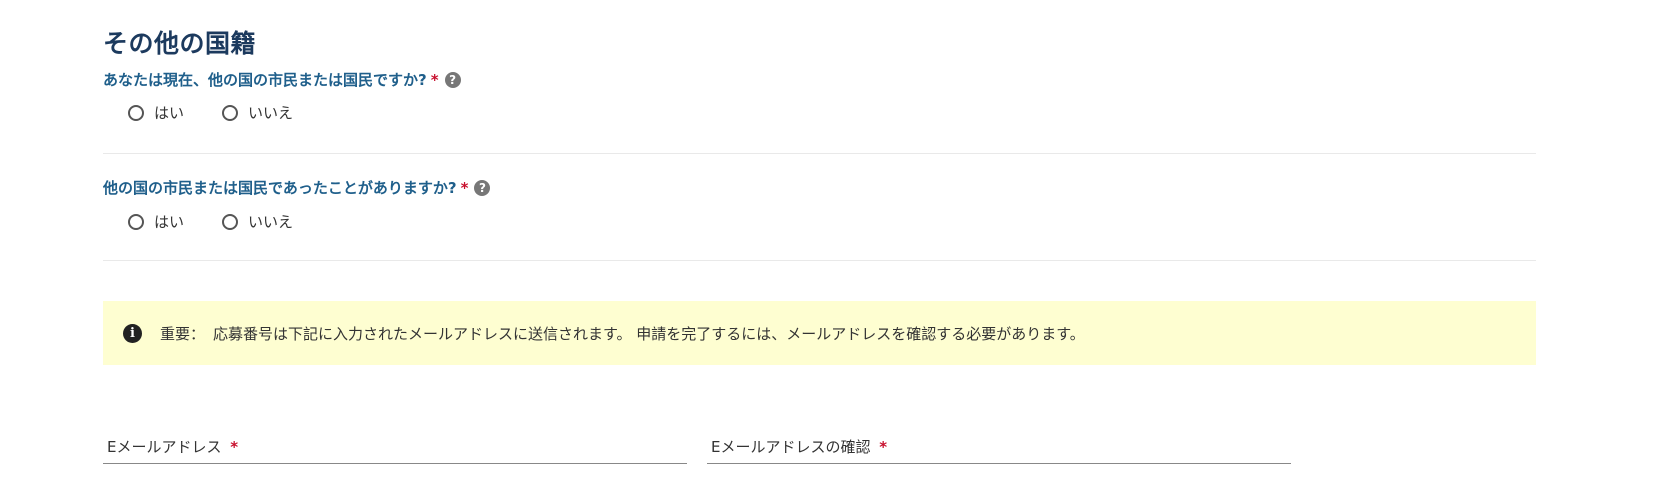 This screenshot has height=496, width=1660. What do you see at coordinates (164, 447) in the screenshot?
I see `email-field-label: Eメールアドレス` at bounding box center [164, 447].